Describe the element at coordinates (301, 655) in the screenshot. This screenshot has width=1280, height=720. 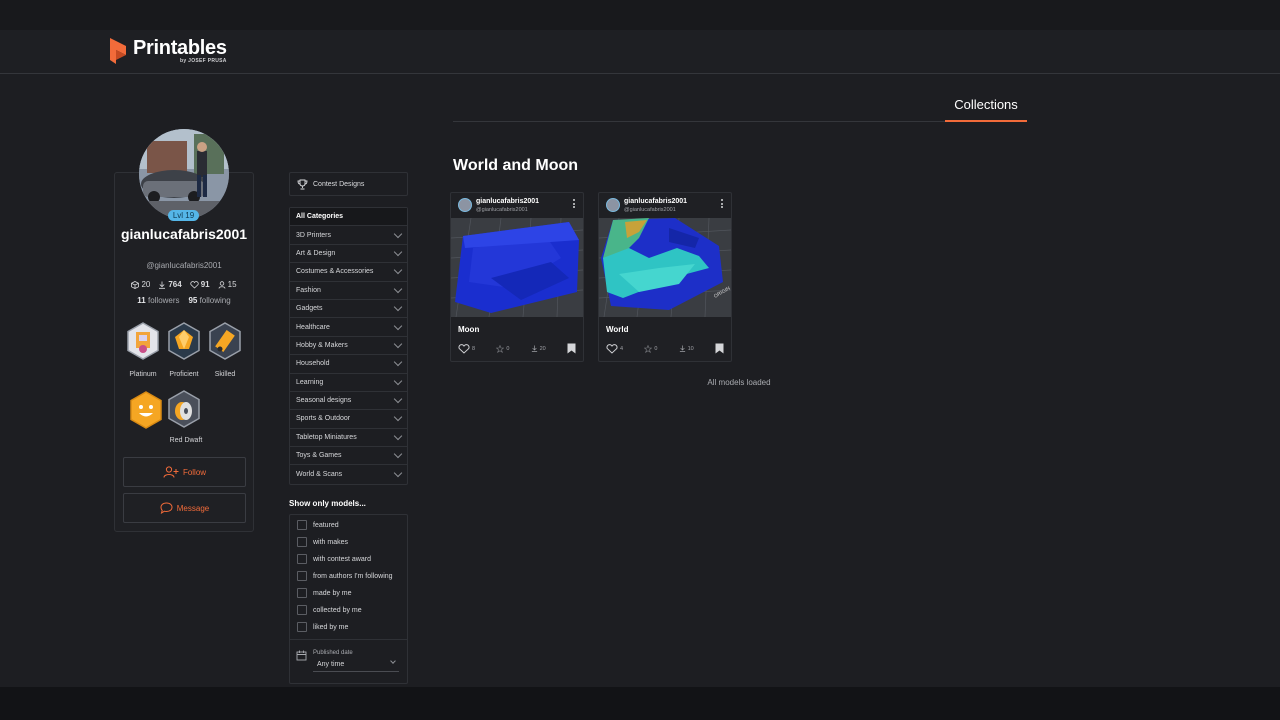
I see `calendar-icon` at that location.